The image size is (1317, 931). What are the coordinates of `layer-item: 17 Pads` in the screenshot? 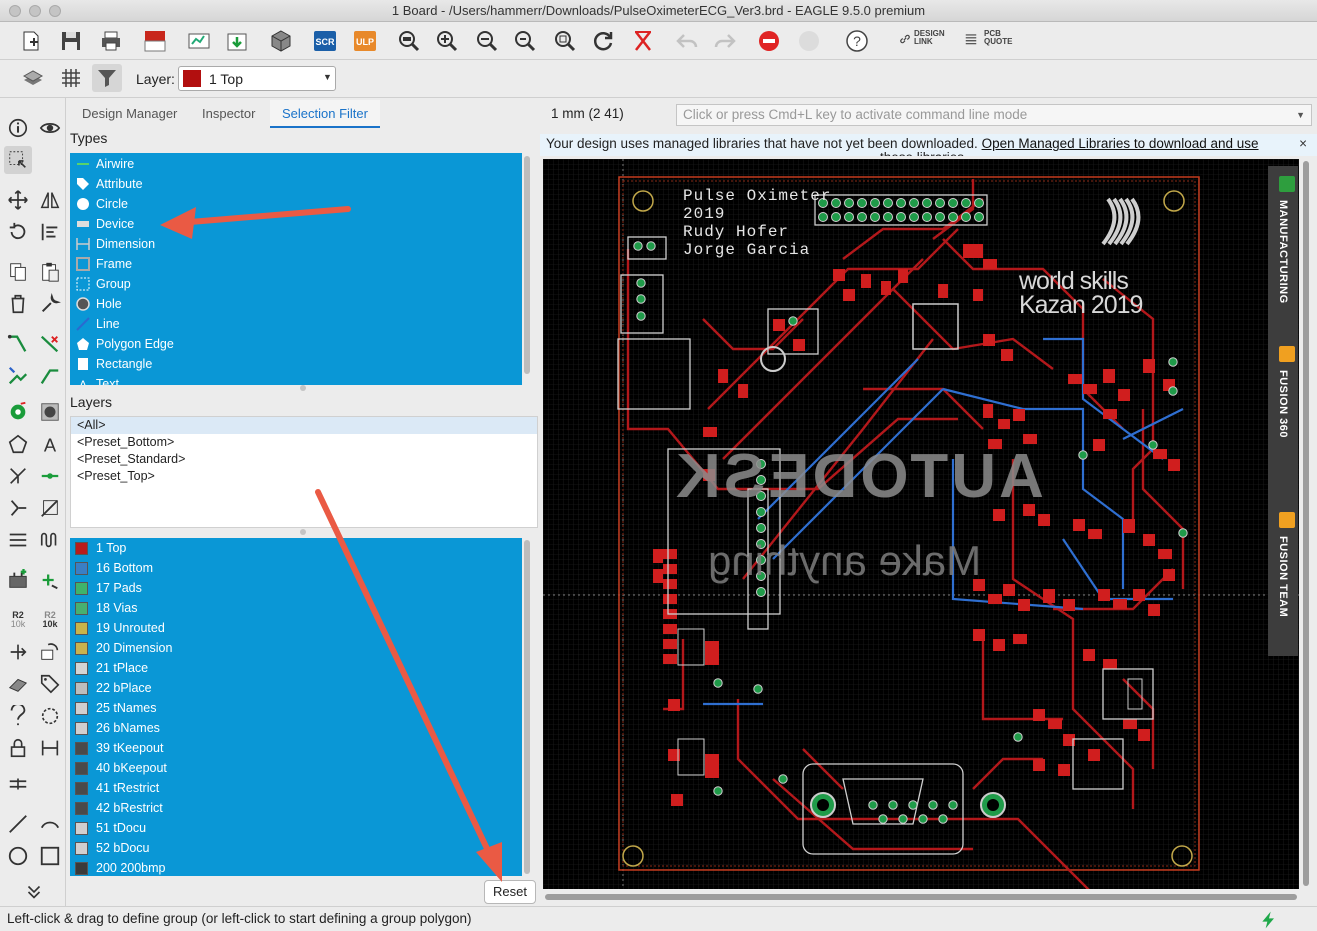 It's located at (296, 588).